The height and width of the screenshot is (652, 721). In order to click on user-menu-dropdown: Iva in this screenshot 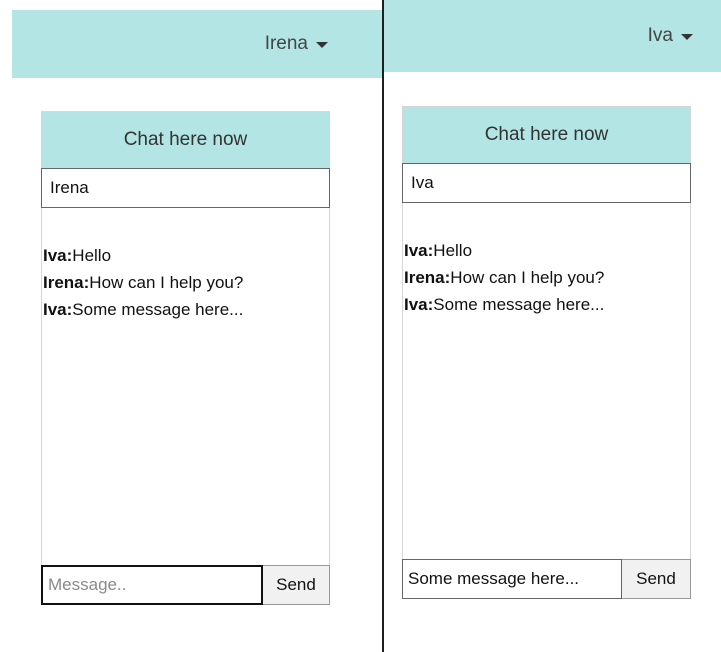, I will do `click(670, 36)`.